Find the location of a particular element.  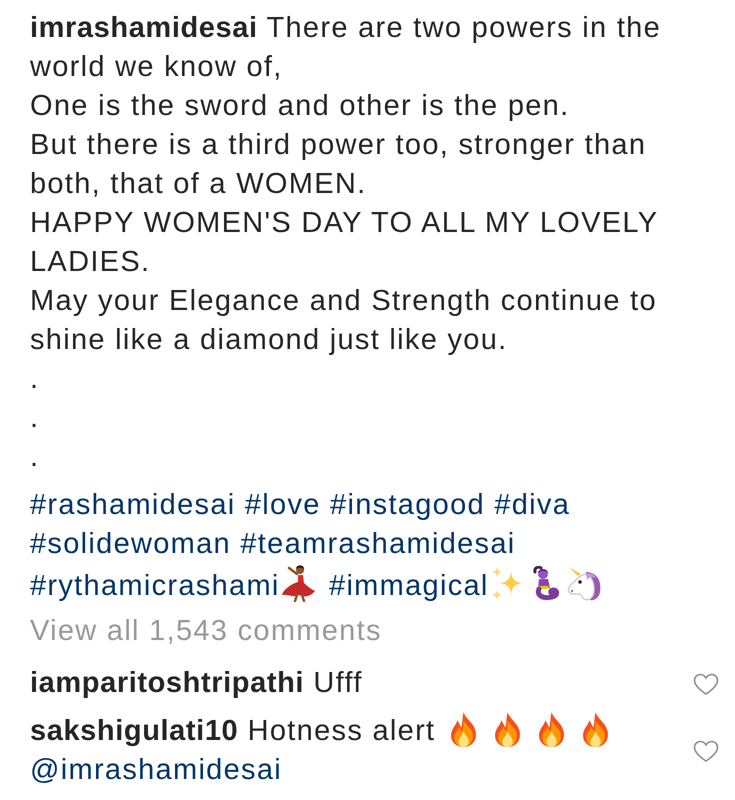

hashtag-link: #solidewoman is located at coordinates (130, 544).